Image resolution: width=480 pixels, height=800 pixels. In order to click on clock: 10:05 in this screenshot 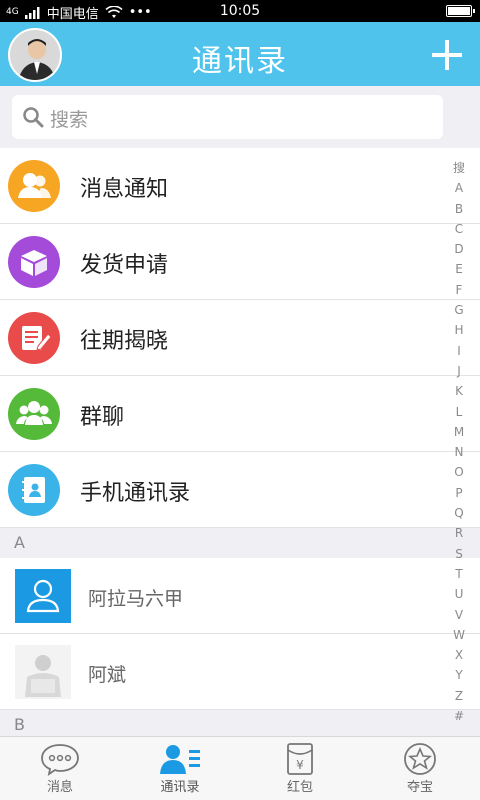, I will do `click(240, 11)`.